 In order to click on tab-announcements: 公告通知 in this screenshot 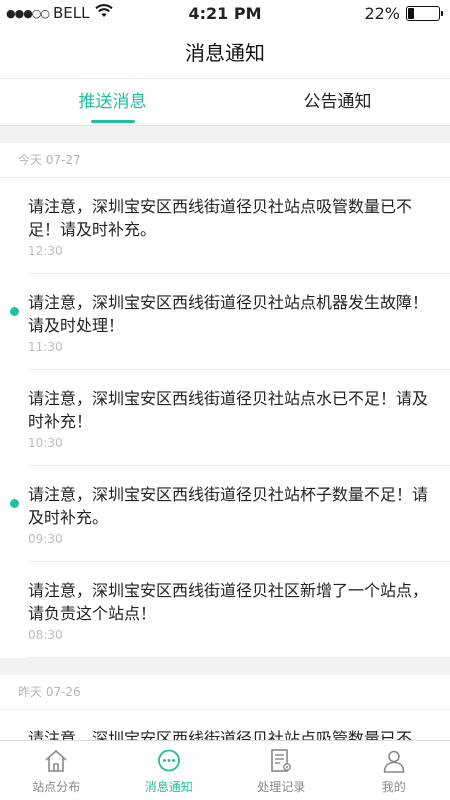, I will do `click(337, 102)`.